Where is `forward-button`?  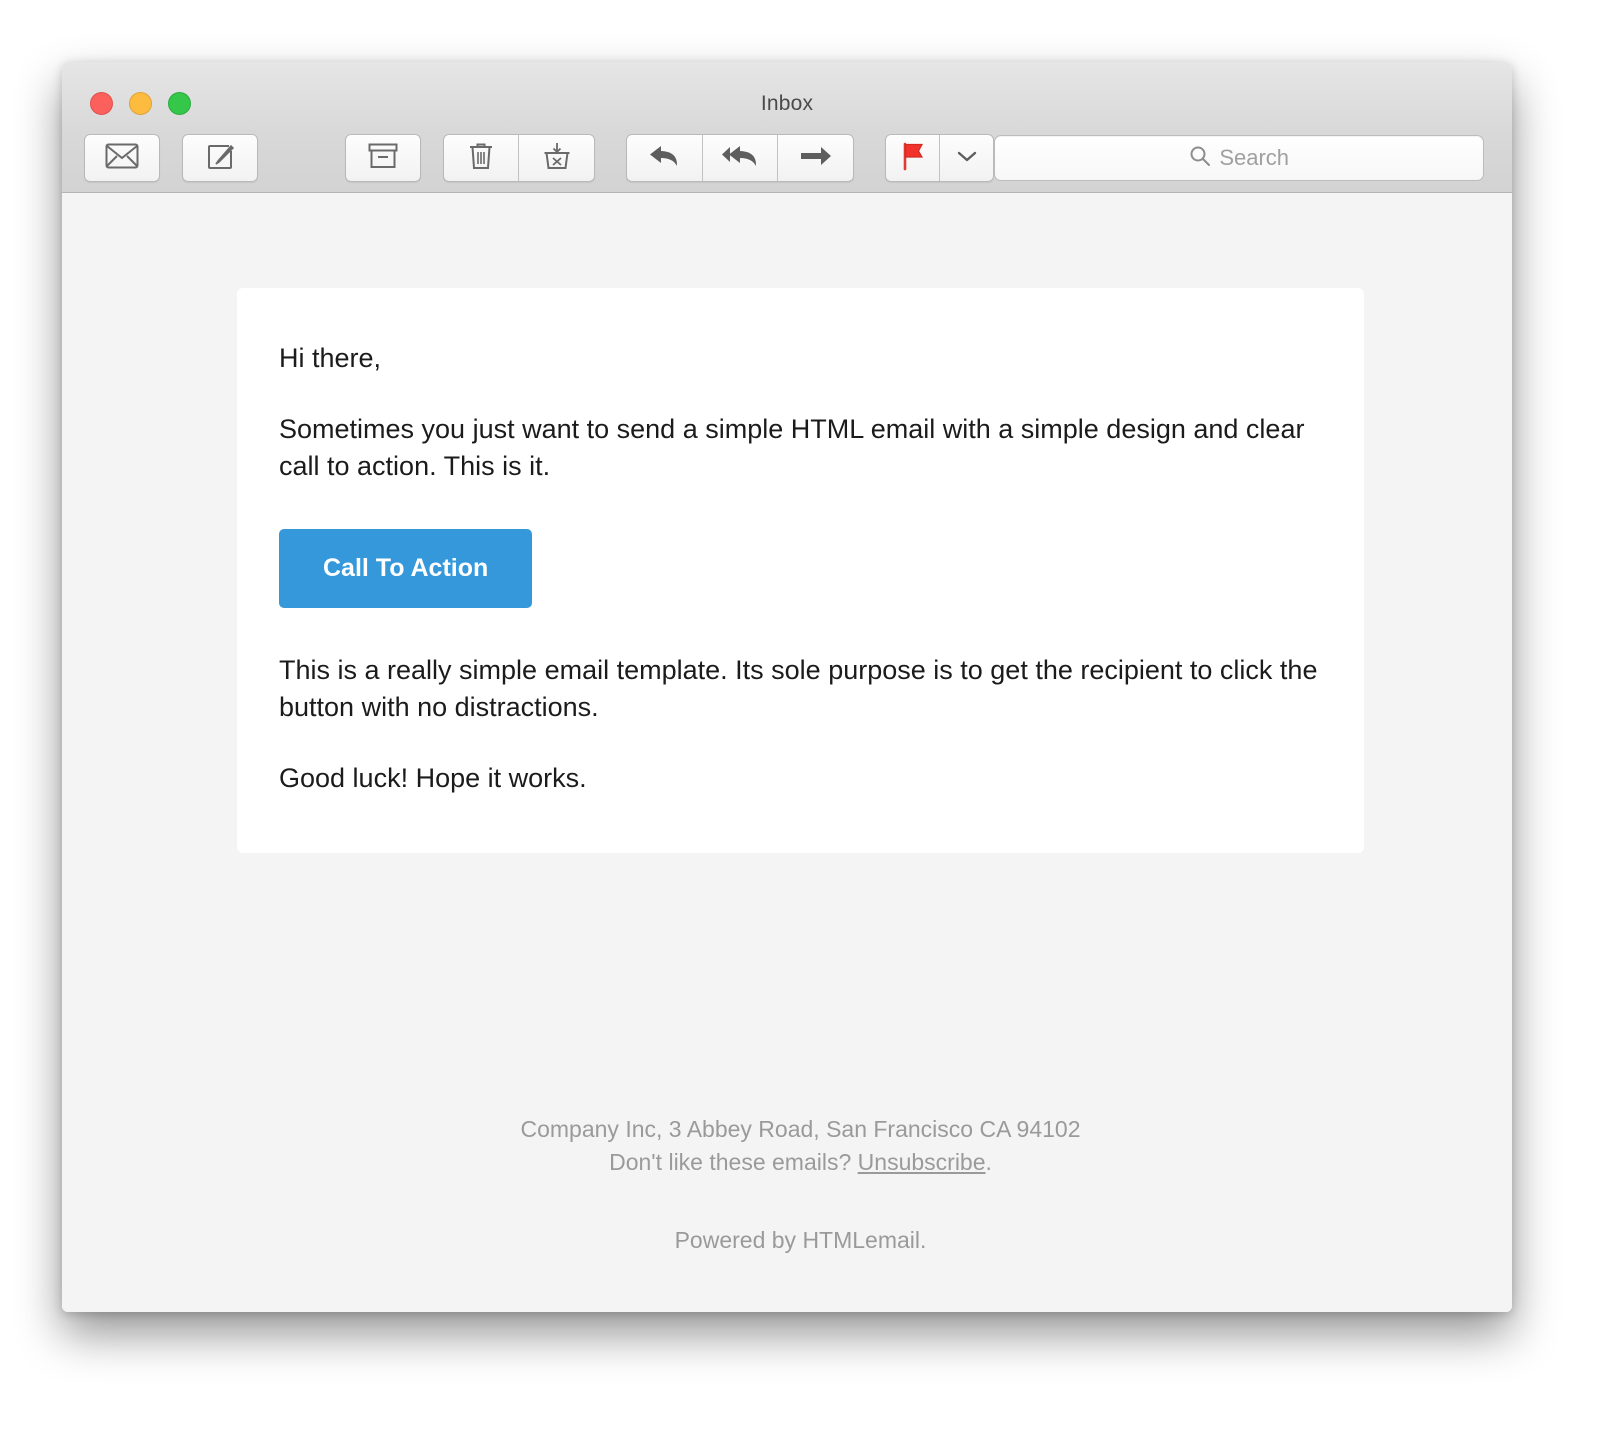 forward-button is located at coordinates (815, 158).